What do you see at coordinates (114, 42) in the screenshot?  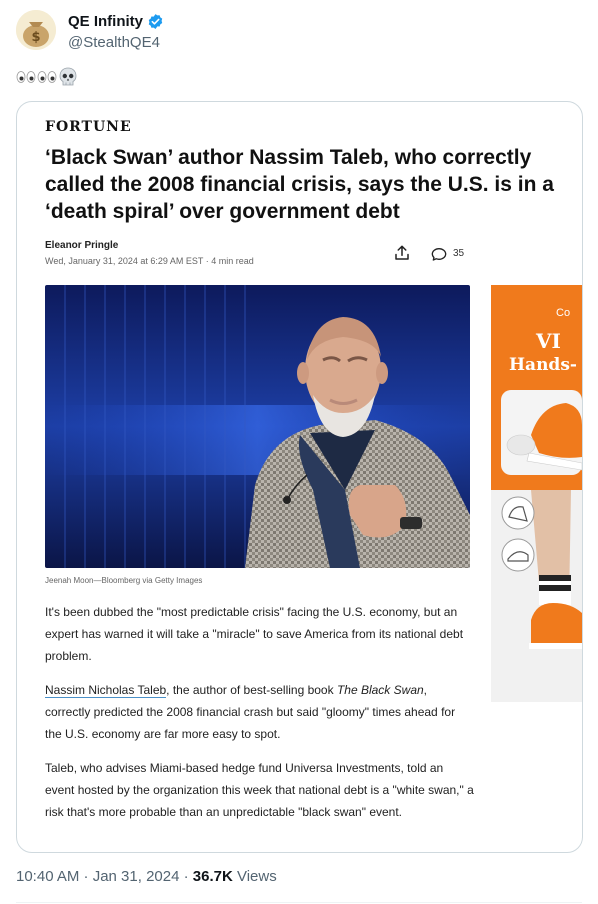 I see `author-handle: @StealthQE4` at bounding box center [114, 42].